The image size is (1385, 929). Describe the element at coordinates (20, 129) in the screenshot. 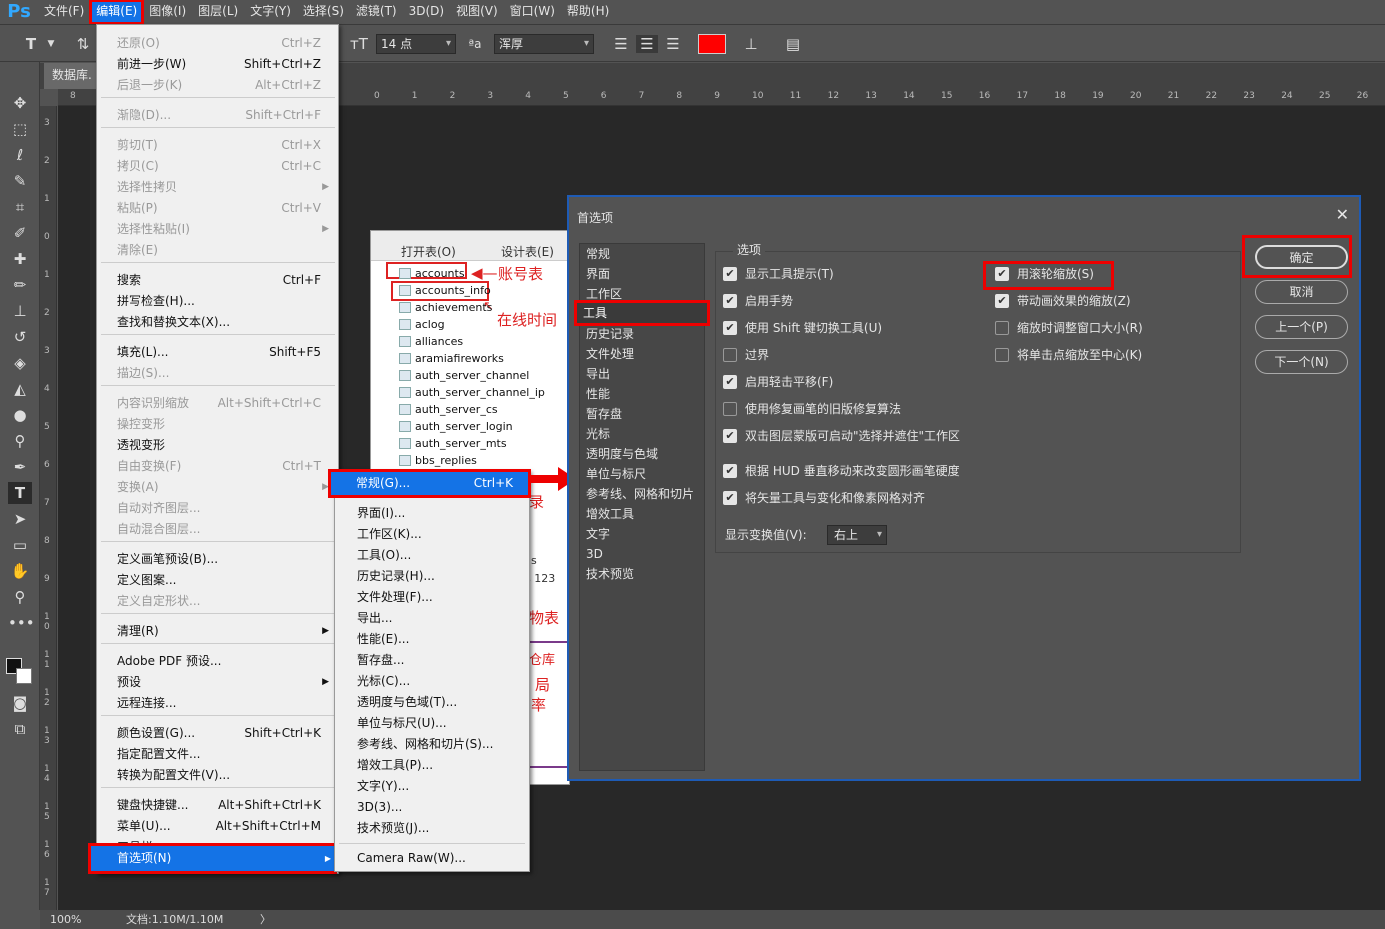

I see `marquee-tool-icon: ⬚` at that location.